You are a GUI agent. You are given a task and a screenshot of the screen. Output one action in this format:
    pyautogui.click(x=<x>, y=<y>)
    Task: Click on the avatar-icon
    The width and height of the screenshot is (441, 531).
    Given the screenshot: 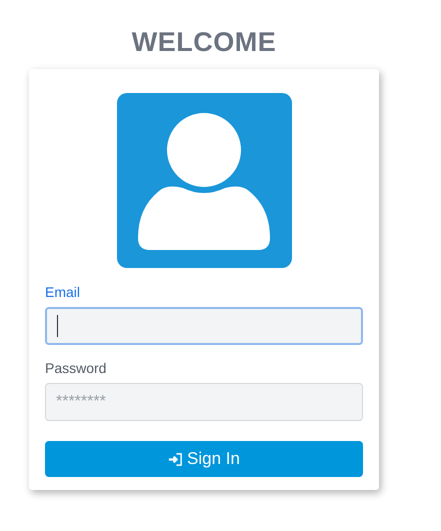 What is the action you would take?
    pyautogui.click(x=204, y=180)
    